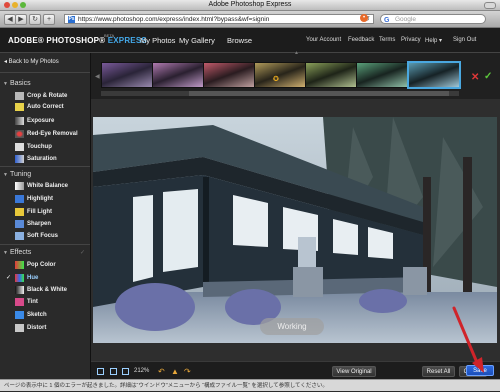  I want to click on window-titlebar: Adobe Photoshop Express, so click(250, 5).